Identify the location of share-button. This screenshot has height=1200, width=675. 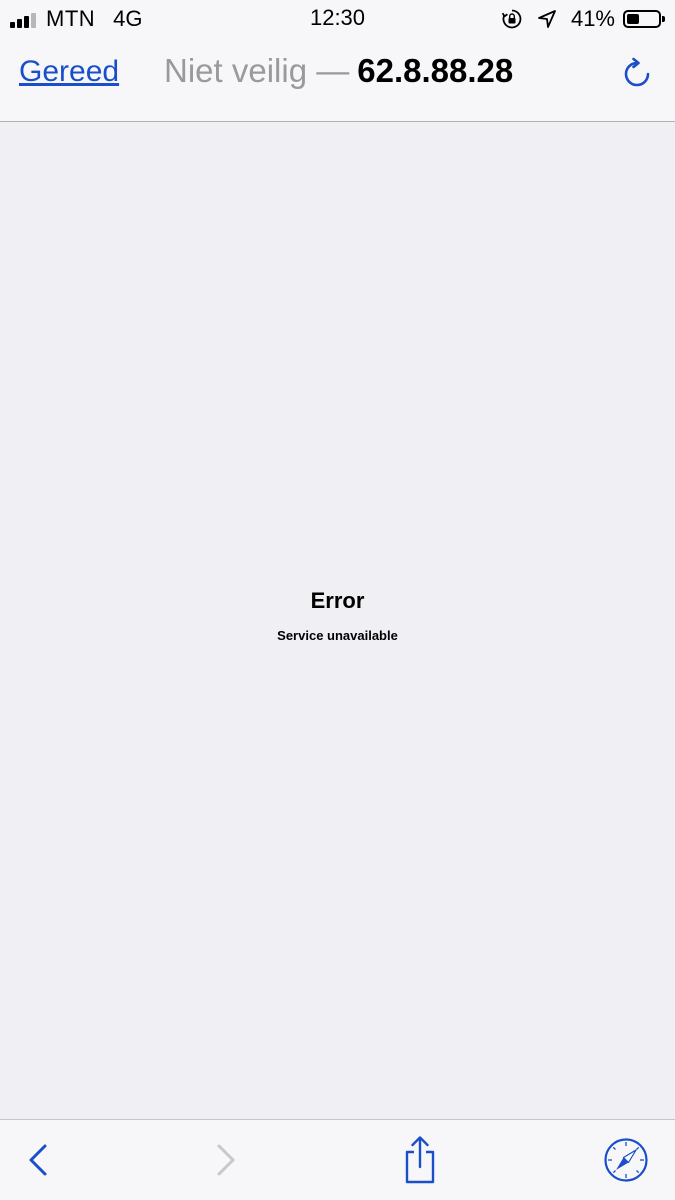
(420, 1160).